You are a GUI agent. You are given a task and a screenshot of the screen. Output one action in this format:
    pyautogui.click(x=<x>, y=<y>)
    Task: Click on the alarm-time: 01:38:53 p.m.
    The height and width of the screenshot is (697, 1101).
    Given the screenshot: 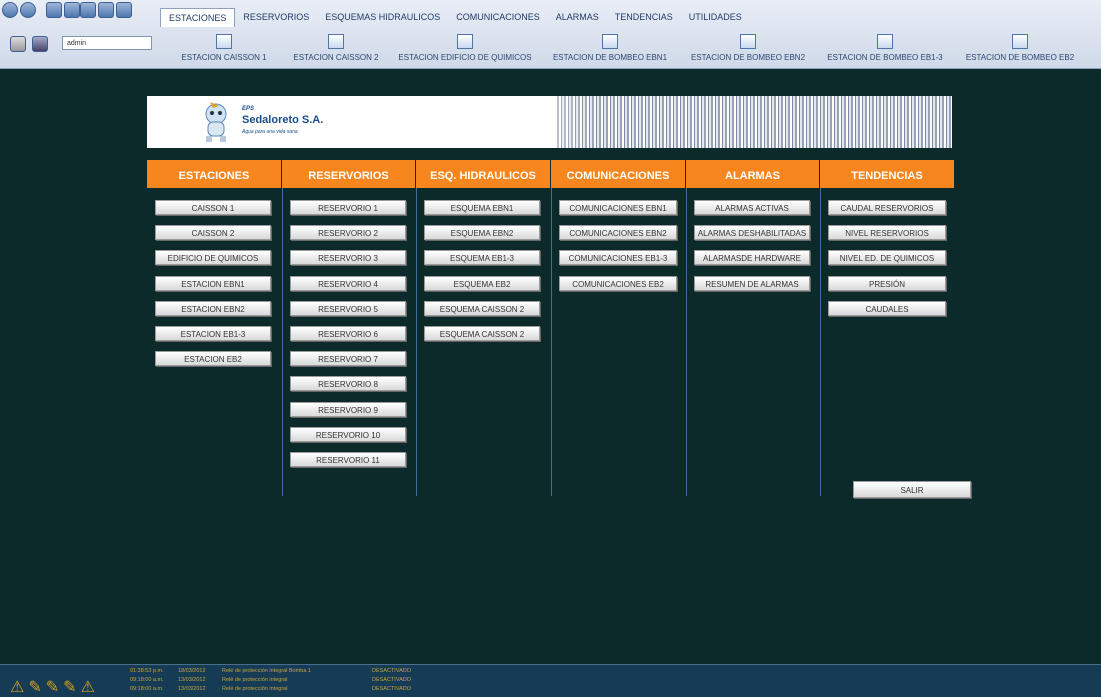 What is the action you would take?
    pyautogui.click(x=147, y=671)
    